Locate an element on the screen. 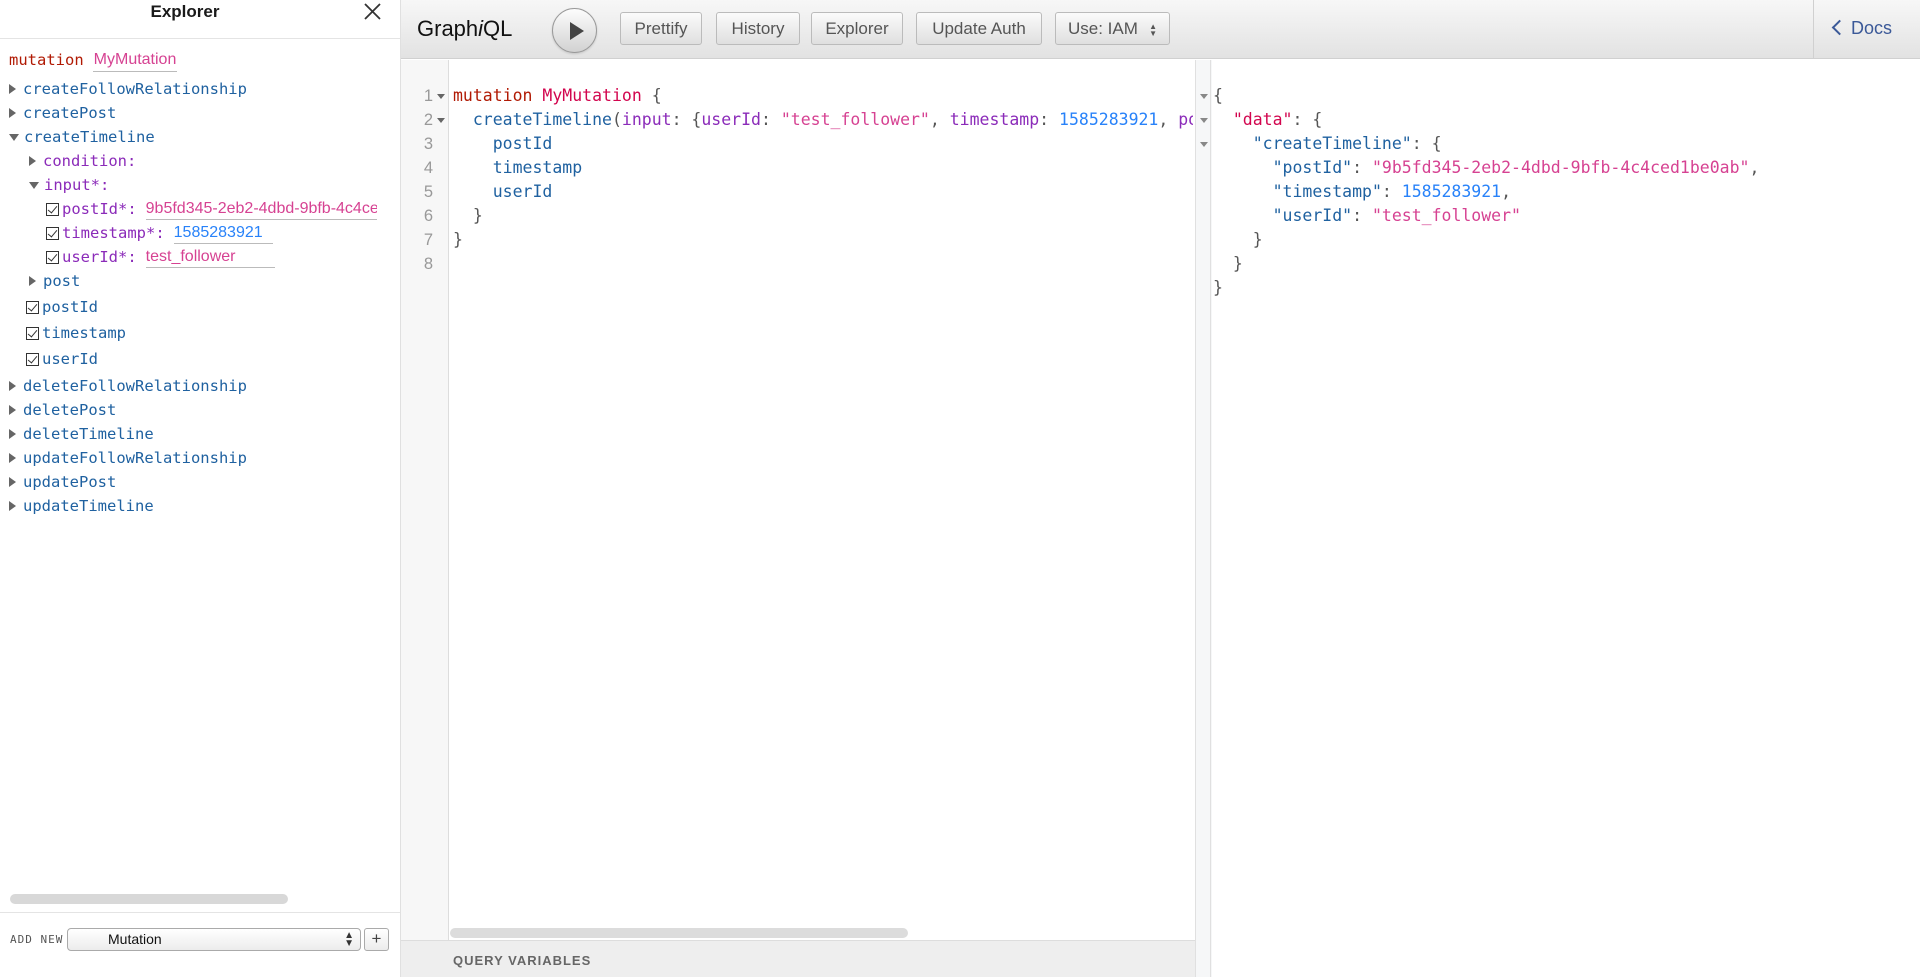 The image size is (1920, 977). run-query-button is located at coordinates (574, 30).